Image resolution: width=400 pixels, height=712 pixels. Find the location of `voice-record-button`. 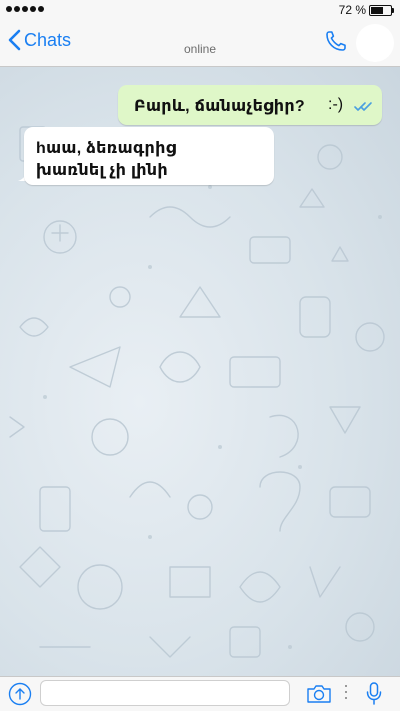

voice-record-button is located at coordinates (374, 696).